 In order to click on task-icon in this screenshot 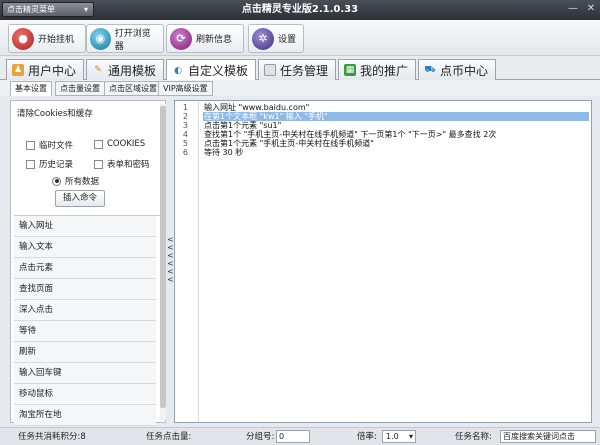, I will do `click(270, 70)`.